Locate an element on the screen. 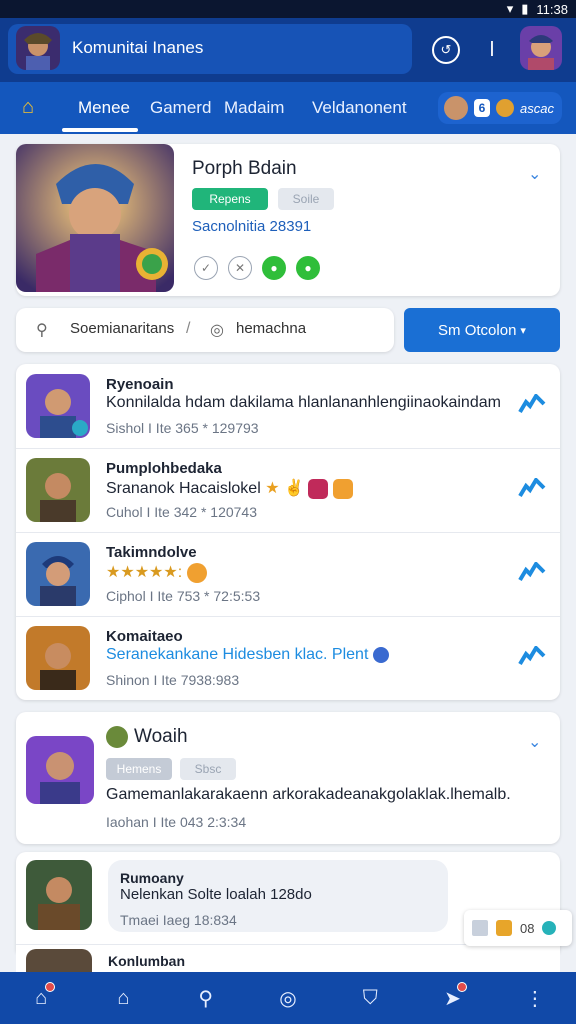  badge-icon is located at coordinates (504, 928).